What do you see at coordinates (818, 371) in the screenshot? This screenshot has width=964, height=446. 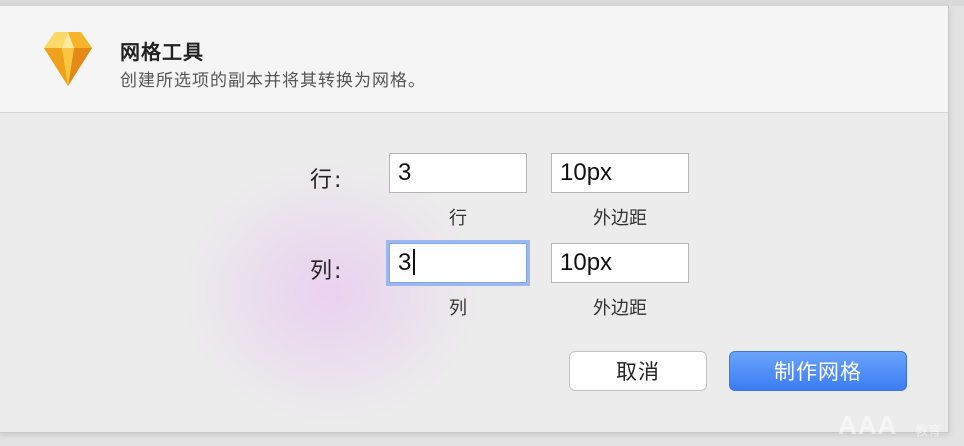 I see `make-grid-button: 制作网格` at bounding box center [818, 371].